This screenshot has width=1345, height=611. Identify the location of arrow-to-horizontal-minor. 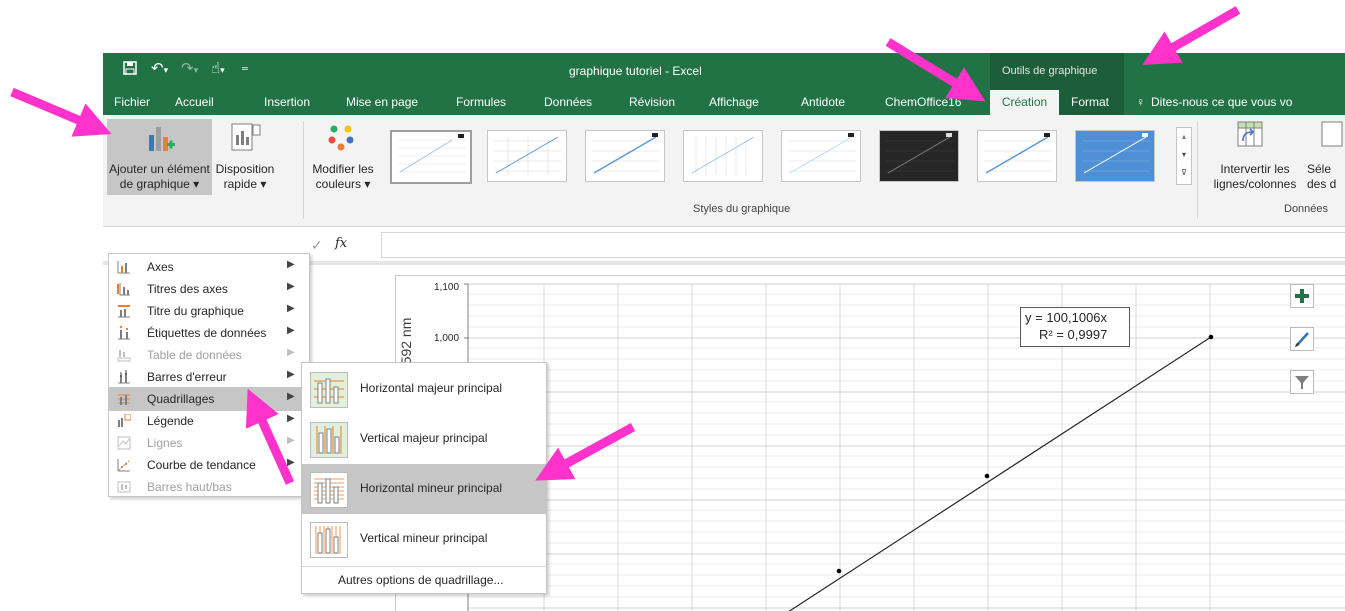
(585, 452).